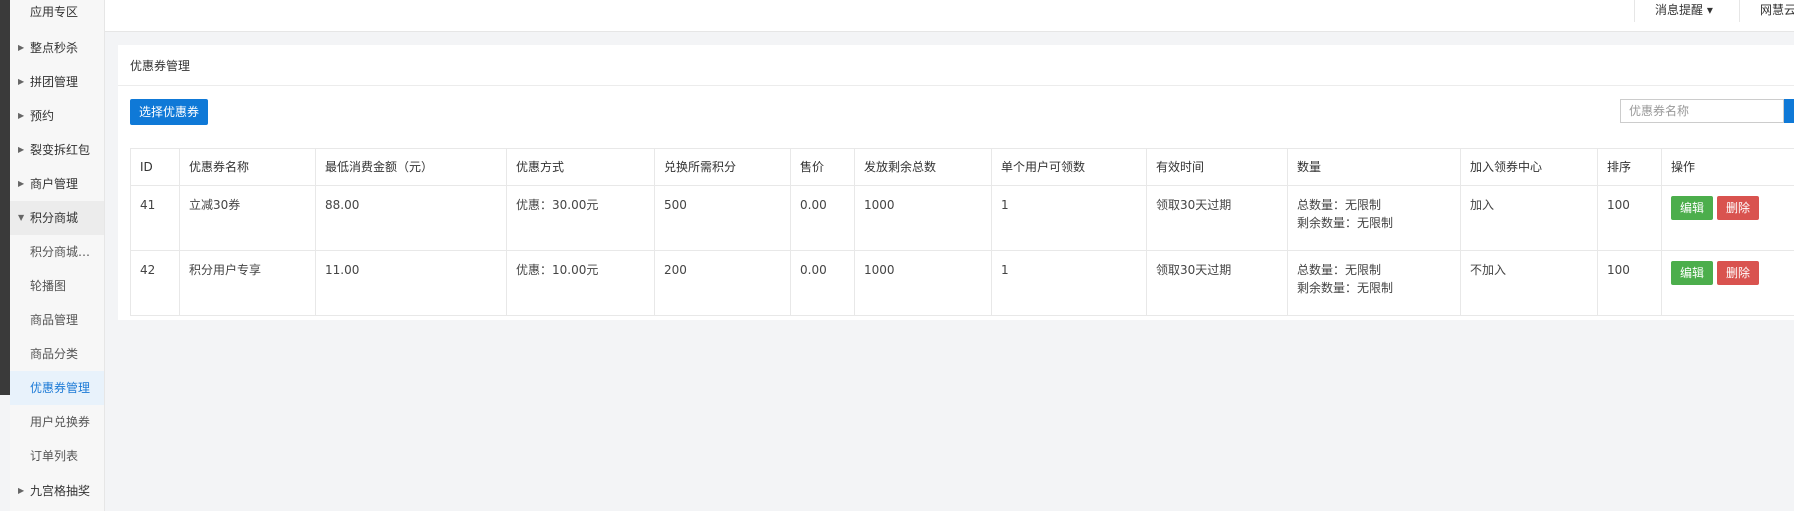 This screenshot has width=1794, height=511. I want to click on column-header: 排序, so click(1629, 167).